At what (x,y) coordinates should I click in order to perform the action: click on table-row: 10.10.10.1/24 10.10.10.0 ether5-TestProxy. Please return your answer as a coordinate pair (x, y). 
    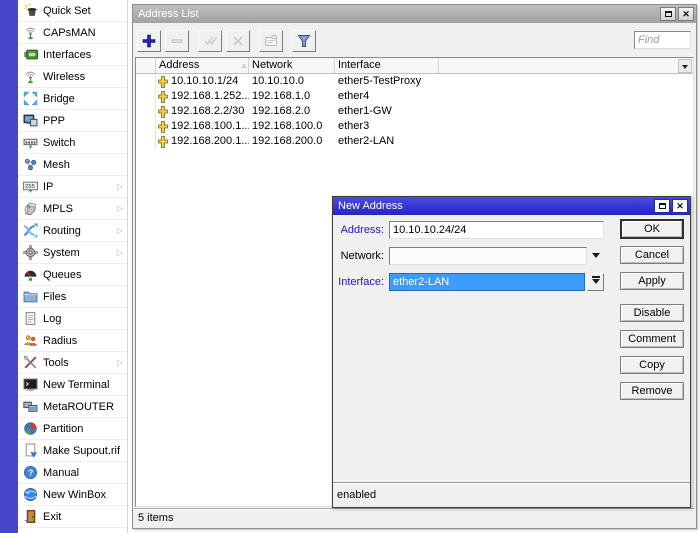
    Looking at the image, I should click on (414, 81).